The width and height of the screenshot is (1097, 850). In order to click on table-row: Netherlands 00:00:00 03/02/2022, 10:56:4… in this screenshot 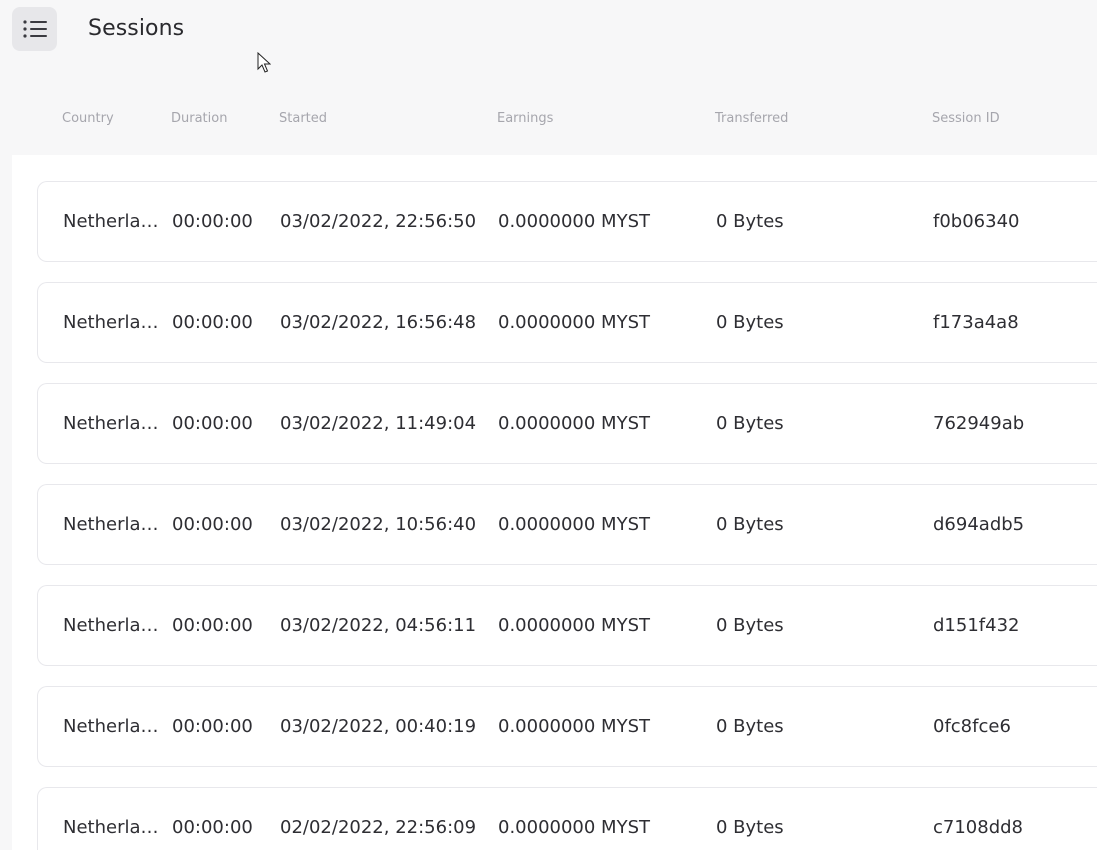, I will do `click(567, 524)`.